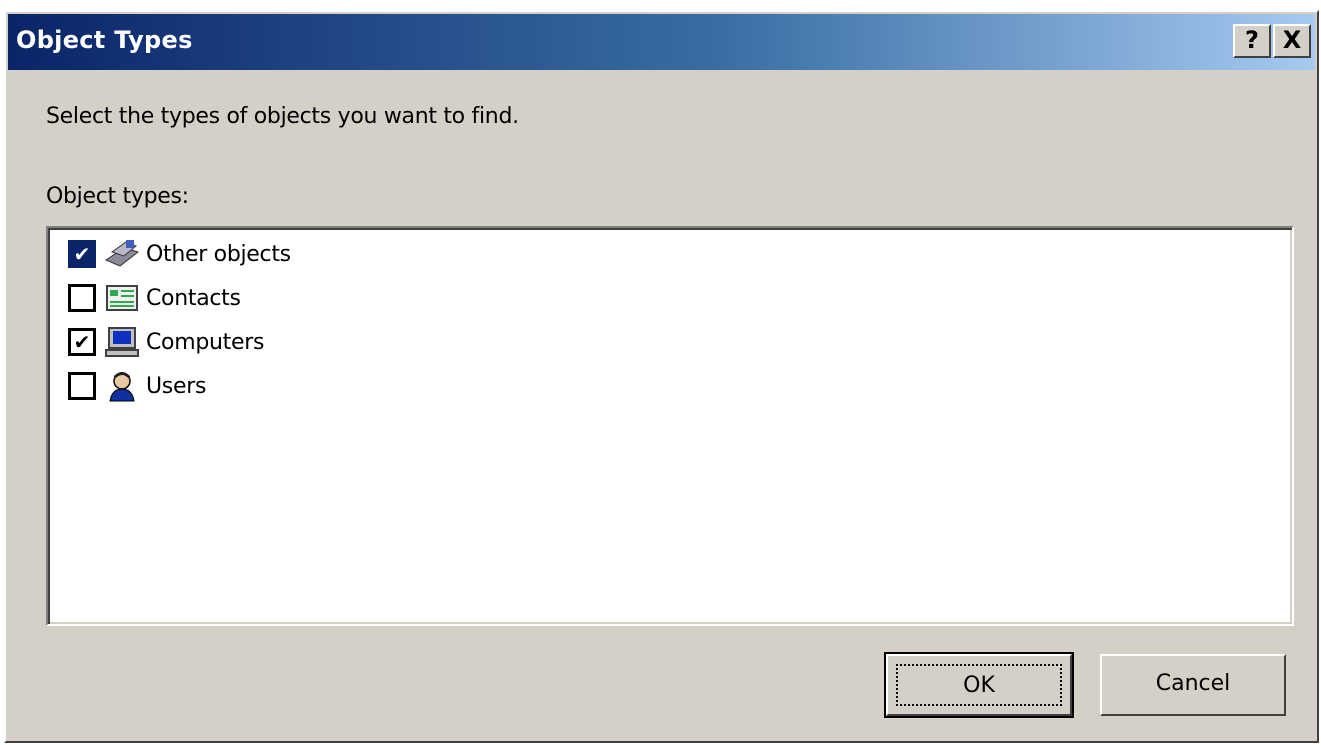 The height and width of the screenshot is (745, 1321). I want to click on computers-checkbox: ✔, so click(82, 342).